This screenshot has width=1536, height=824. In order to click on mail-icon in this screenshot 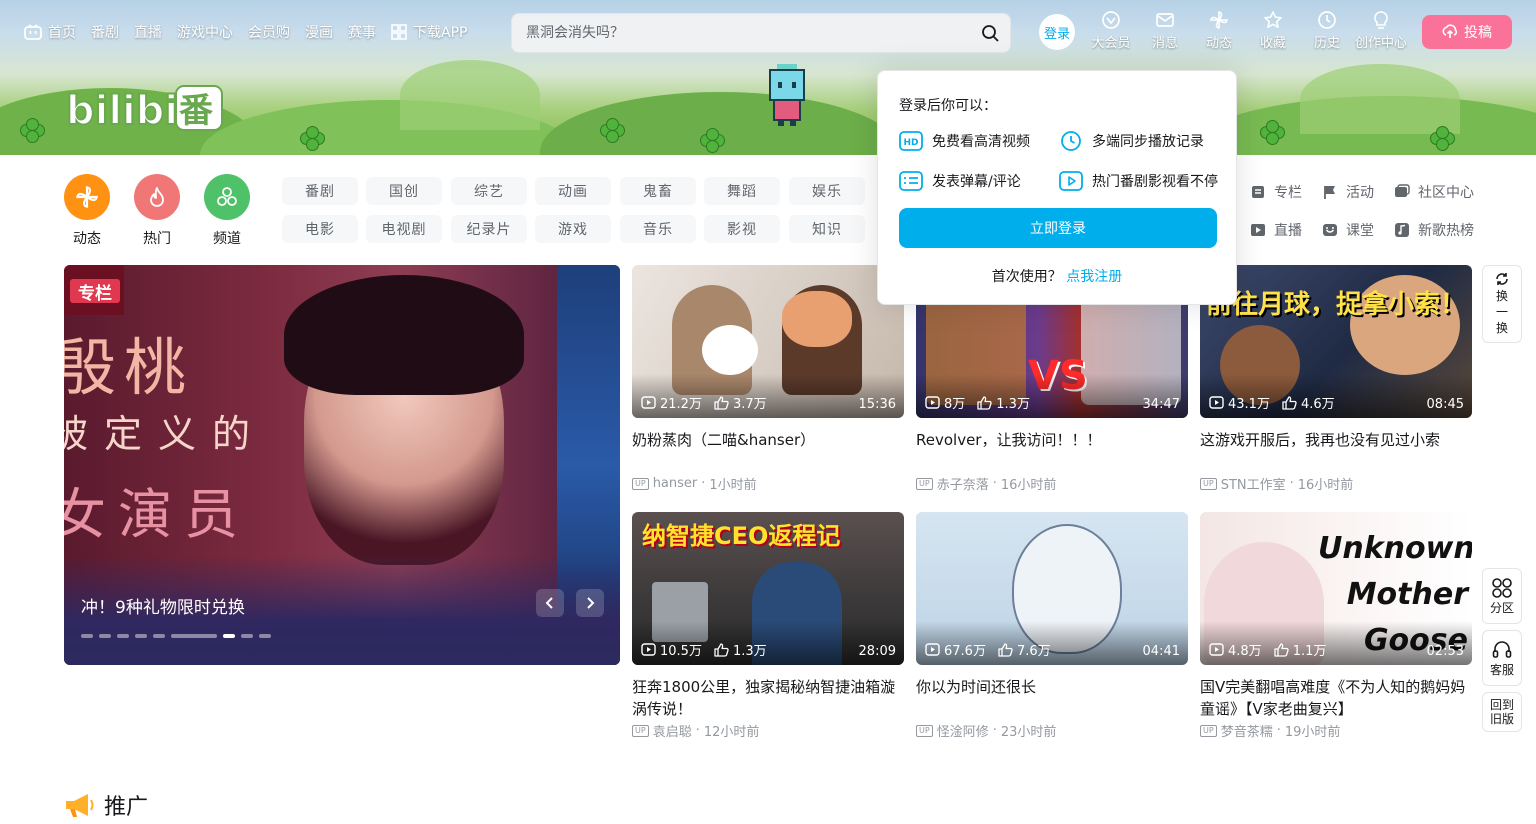, I will do `click(1165, 20)`.